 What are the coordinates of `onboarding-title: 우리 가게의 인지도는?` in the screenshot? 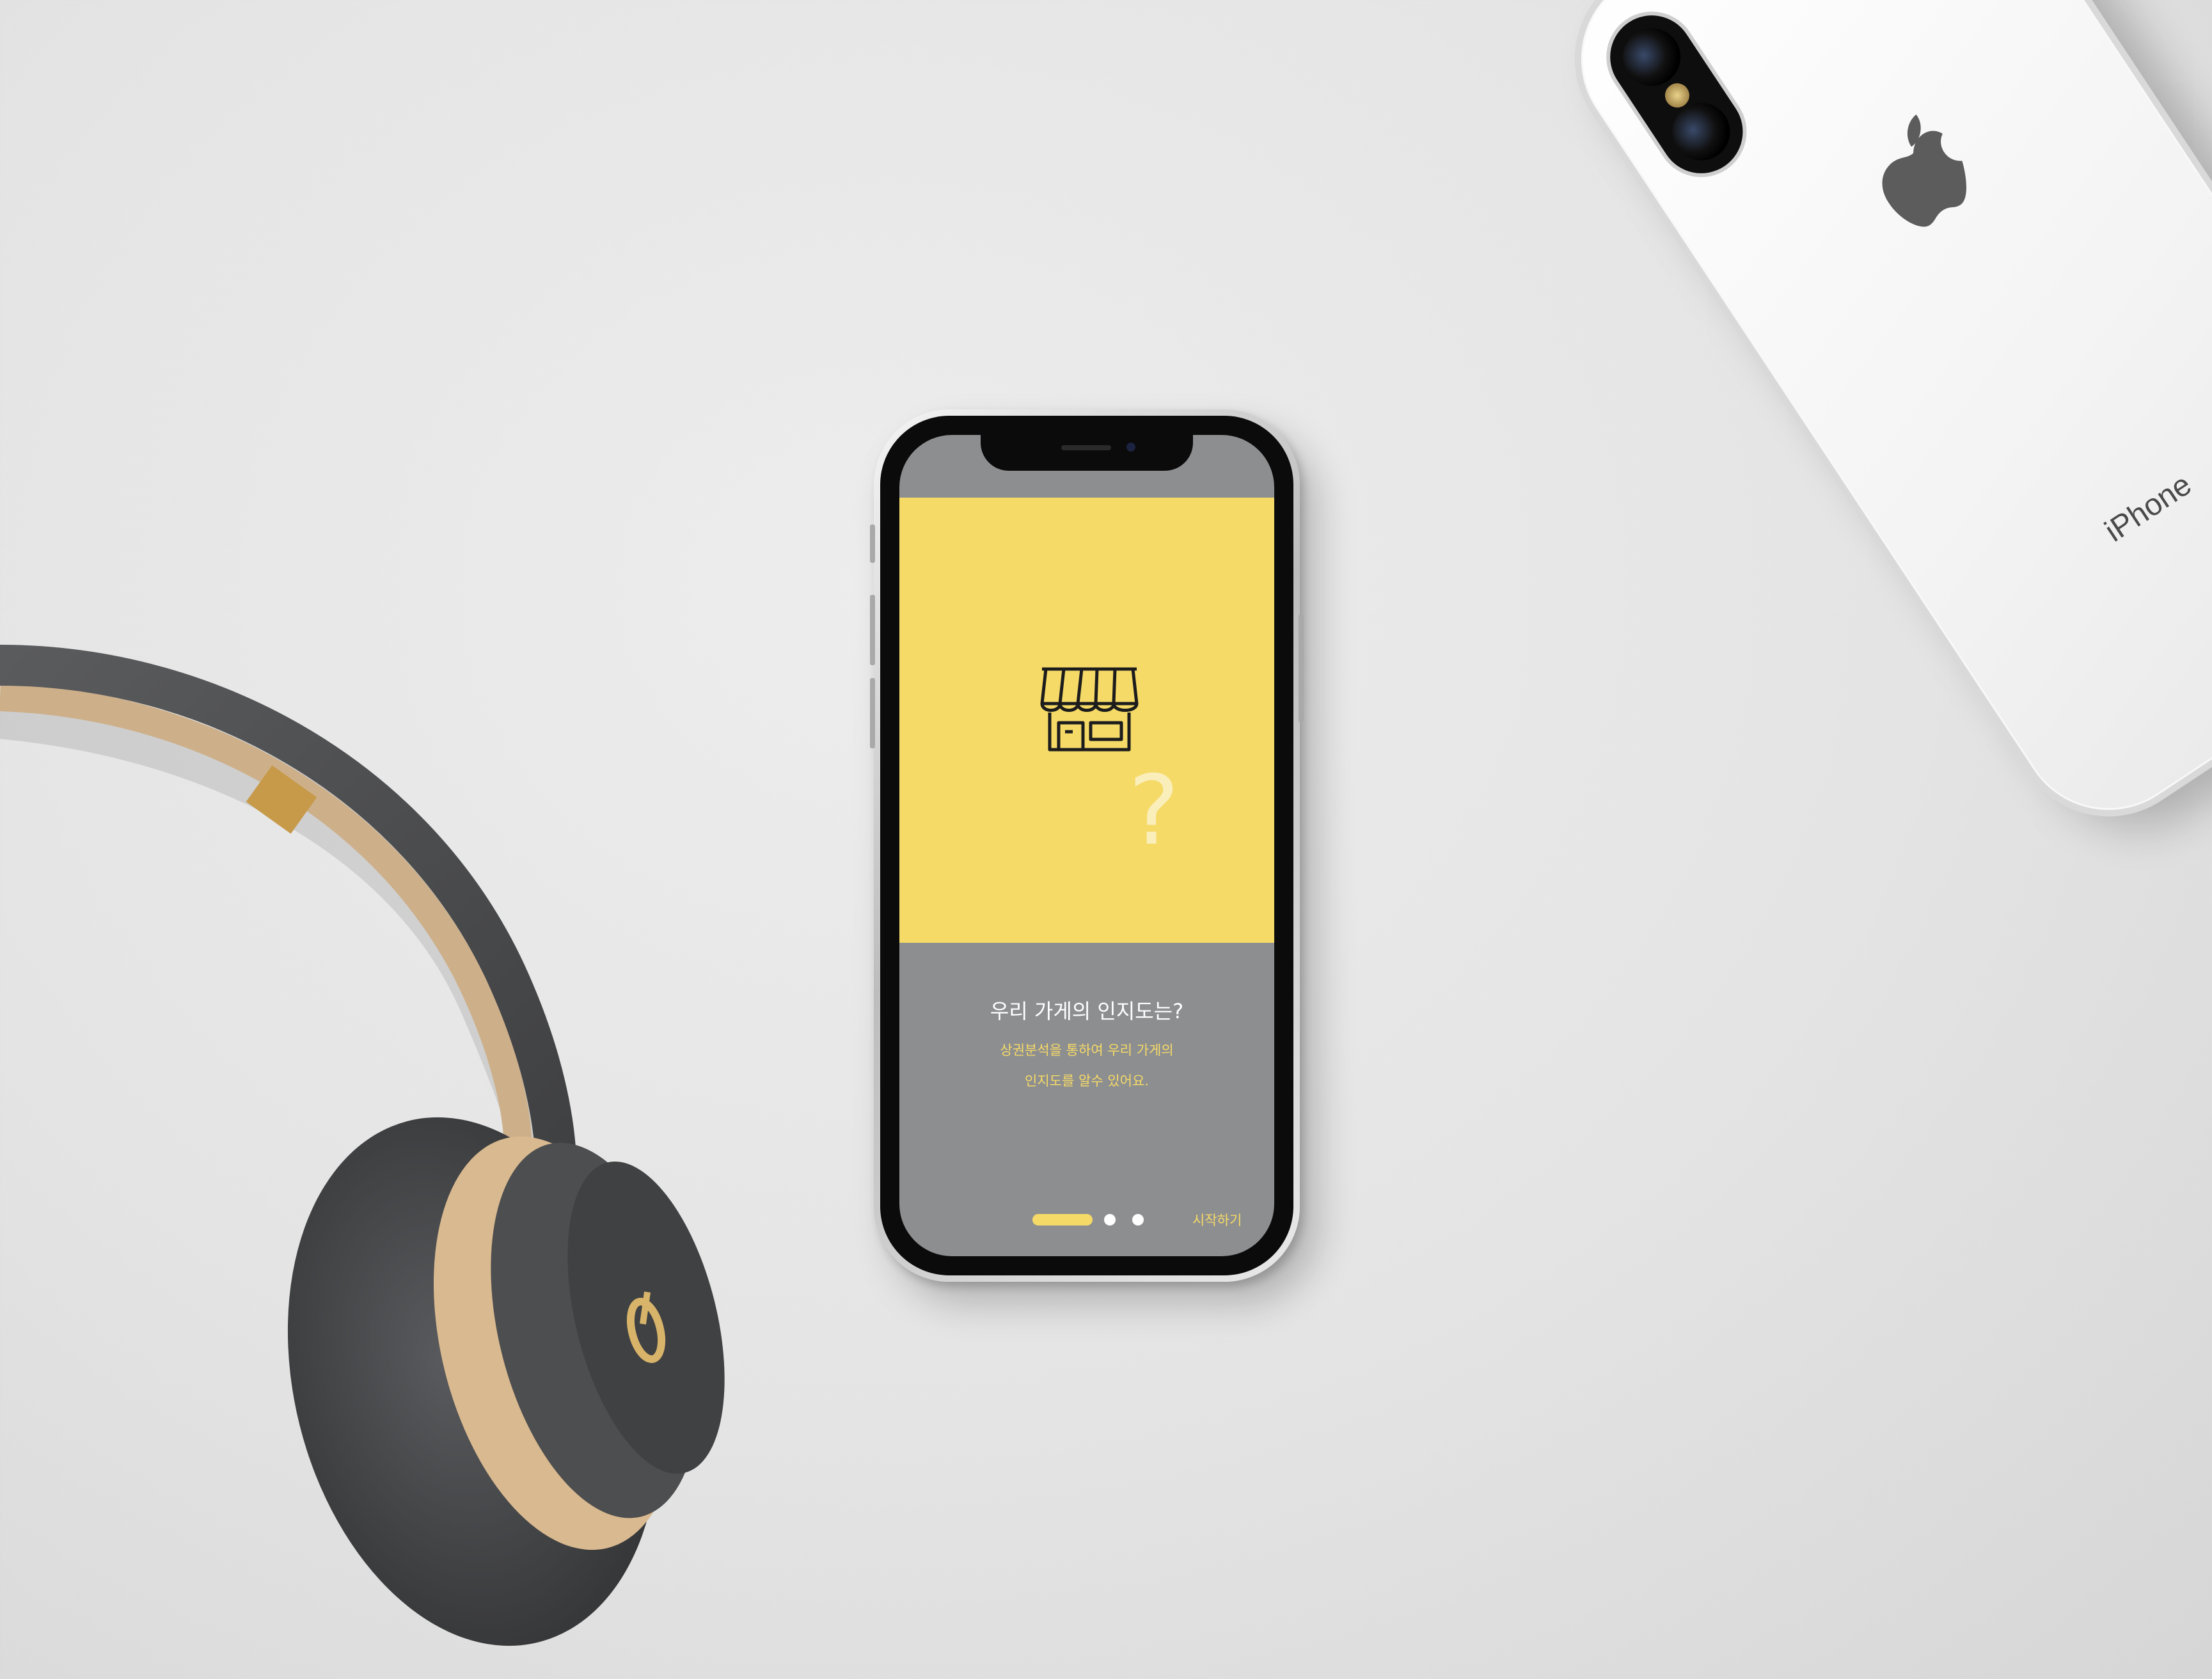 It's located at (1087, 1011).